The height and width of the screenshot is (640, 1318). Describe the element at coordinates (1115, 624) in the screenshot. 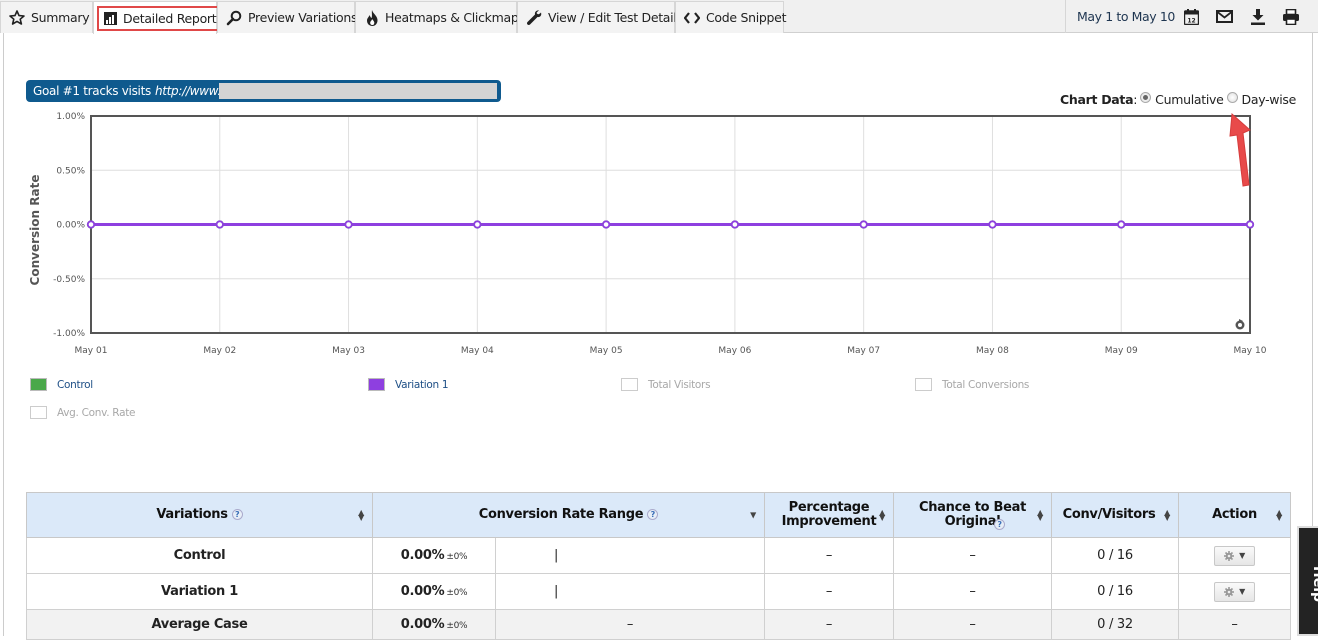

I see `conv-visitors: 0 / 32` at that location.